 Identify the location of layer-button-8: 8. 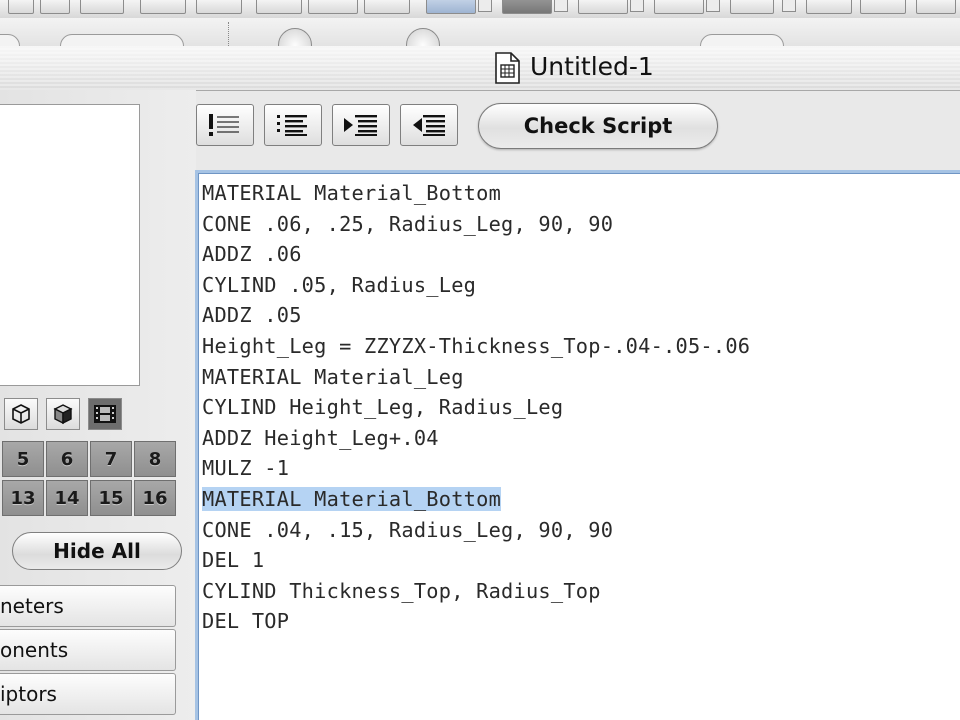
(155, 459).